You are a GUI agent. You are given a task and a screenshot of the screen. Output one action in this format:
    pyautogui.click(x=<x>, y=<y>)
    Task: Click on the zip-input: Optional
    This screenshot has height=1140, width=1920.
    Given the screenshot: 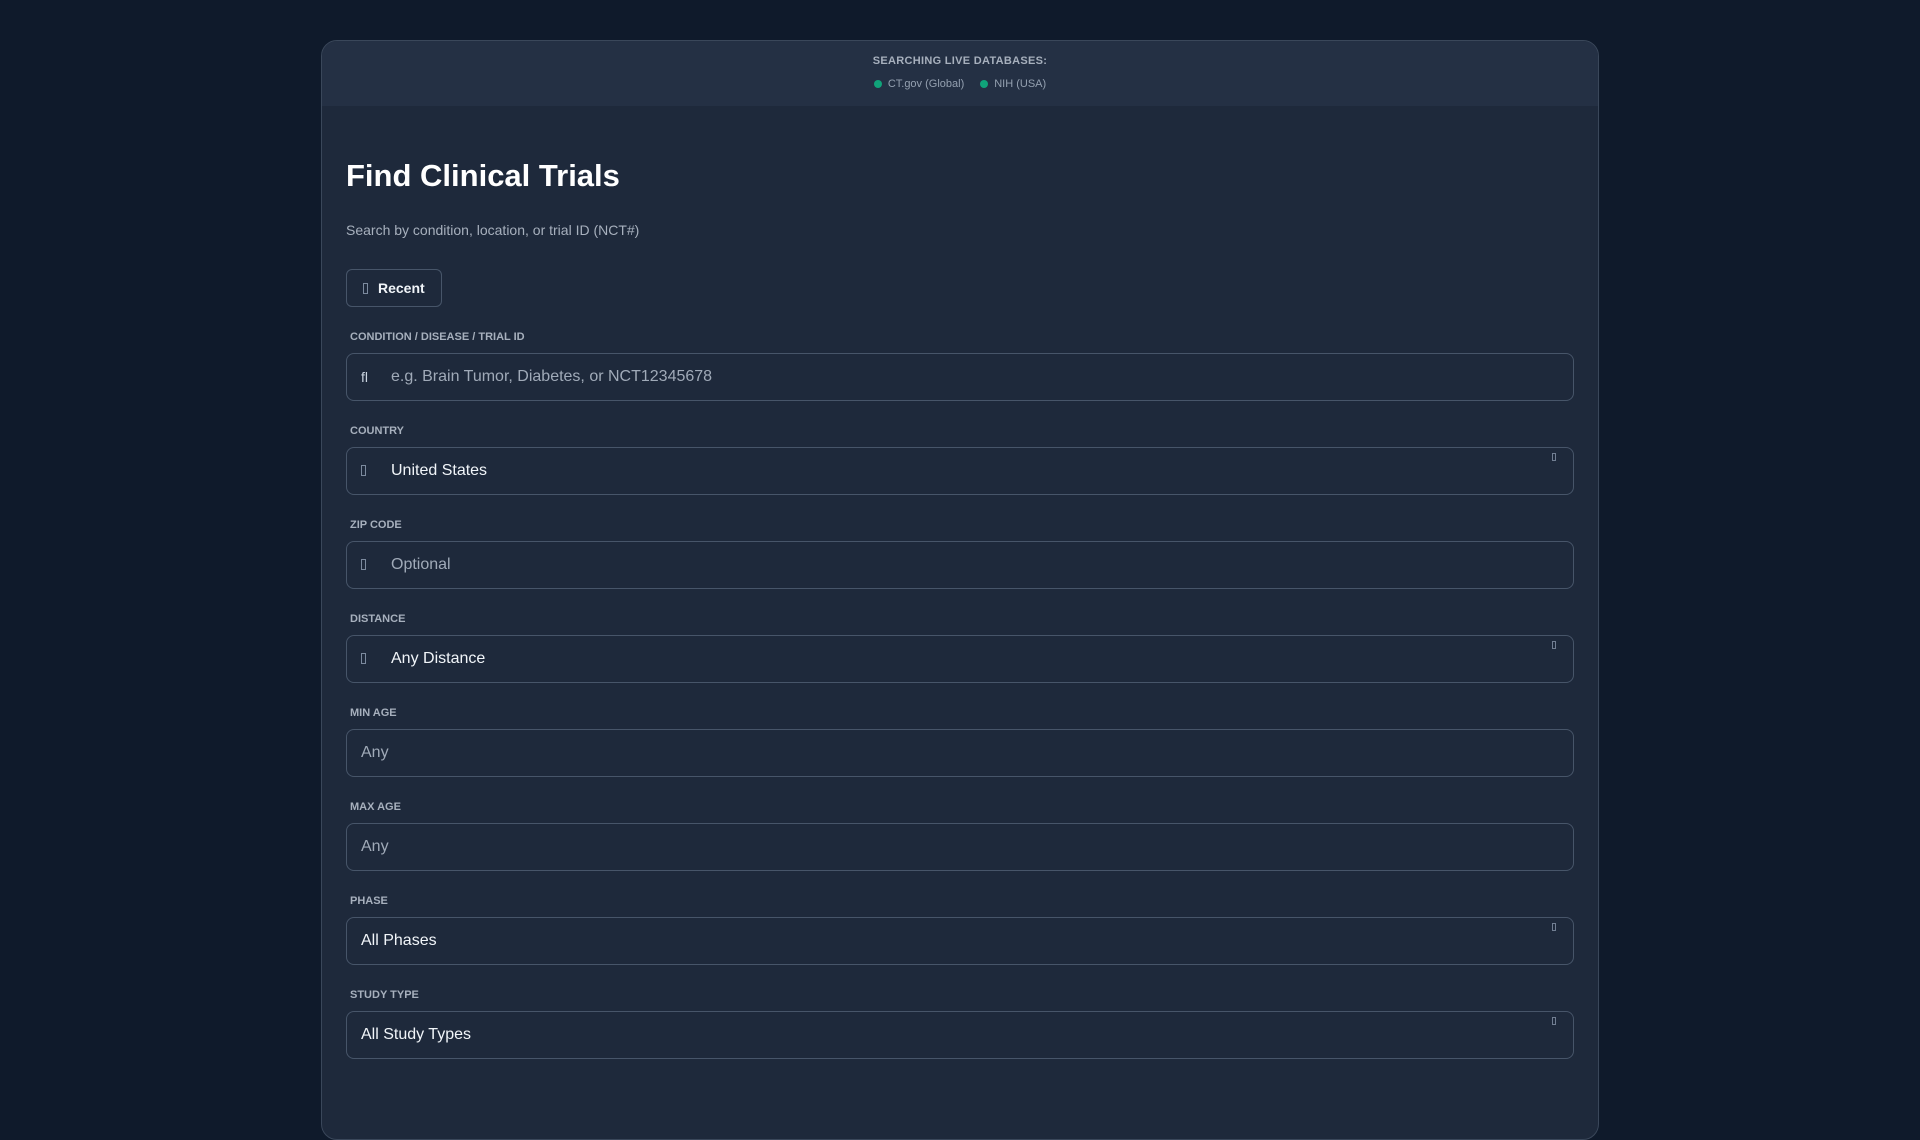 What is the action you would take?
    pyautogui.click(x=960, y=565)
    